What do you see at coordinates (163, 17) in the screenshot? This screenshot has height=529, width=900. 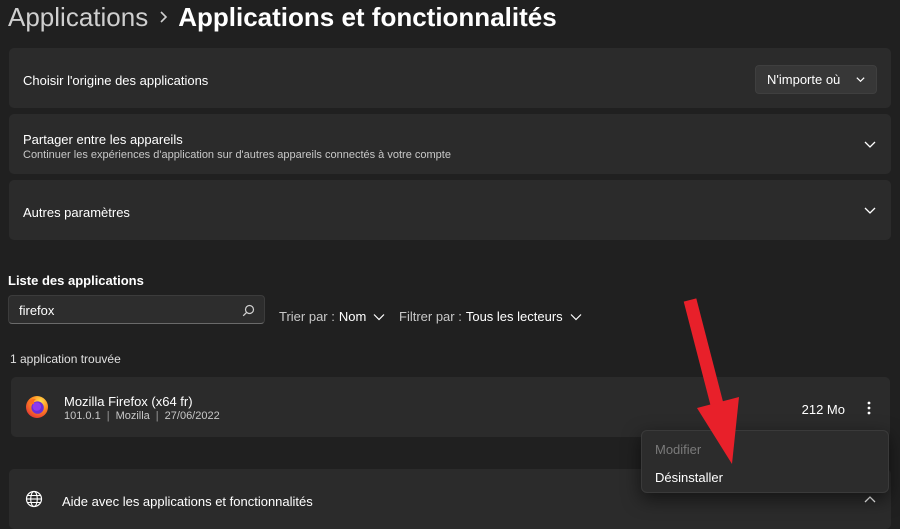 I see `chevron-right-icon` at bounding box center [163, 17].